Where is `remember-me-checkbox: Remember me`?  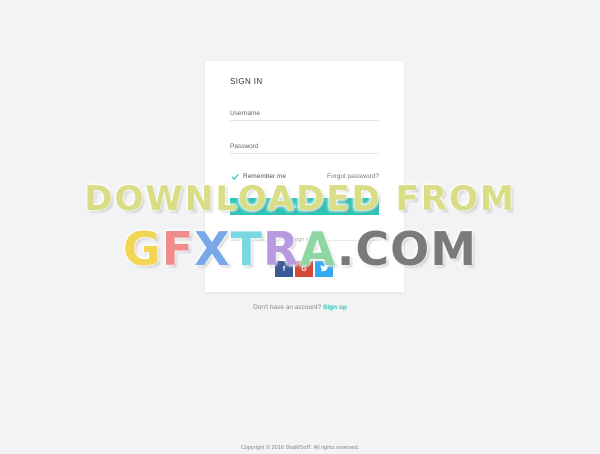
remember-me-checkbox: Remember me is located at coordinates (258, 176).